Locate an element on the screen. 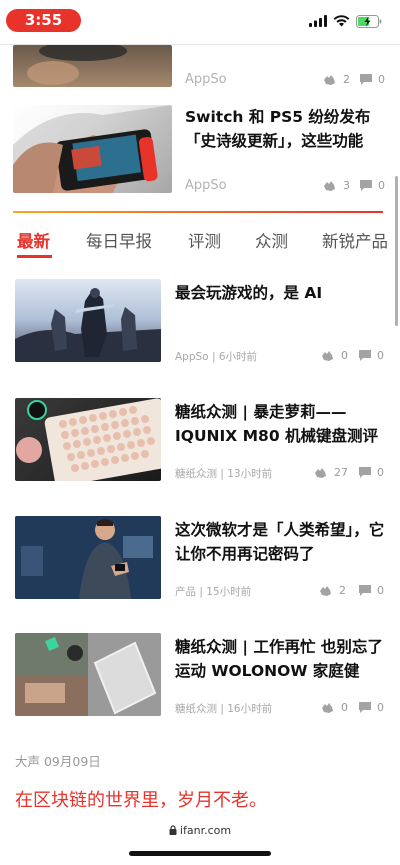  battery-charging-icon is located at coordinates (369, 21).